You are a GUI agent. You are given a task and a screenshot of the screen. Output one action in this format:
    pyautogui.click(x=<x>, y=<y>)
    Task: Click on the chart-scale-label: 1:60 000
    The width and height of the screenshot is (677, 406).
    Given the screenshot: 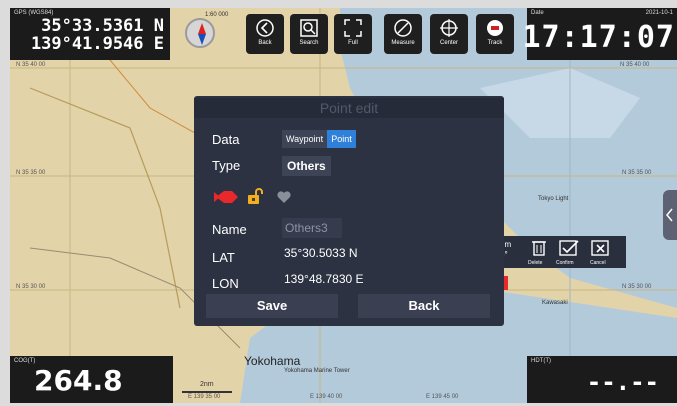 What is the action you would take?
    pyautogui.click(x=217, y=15)
    